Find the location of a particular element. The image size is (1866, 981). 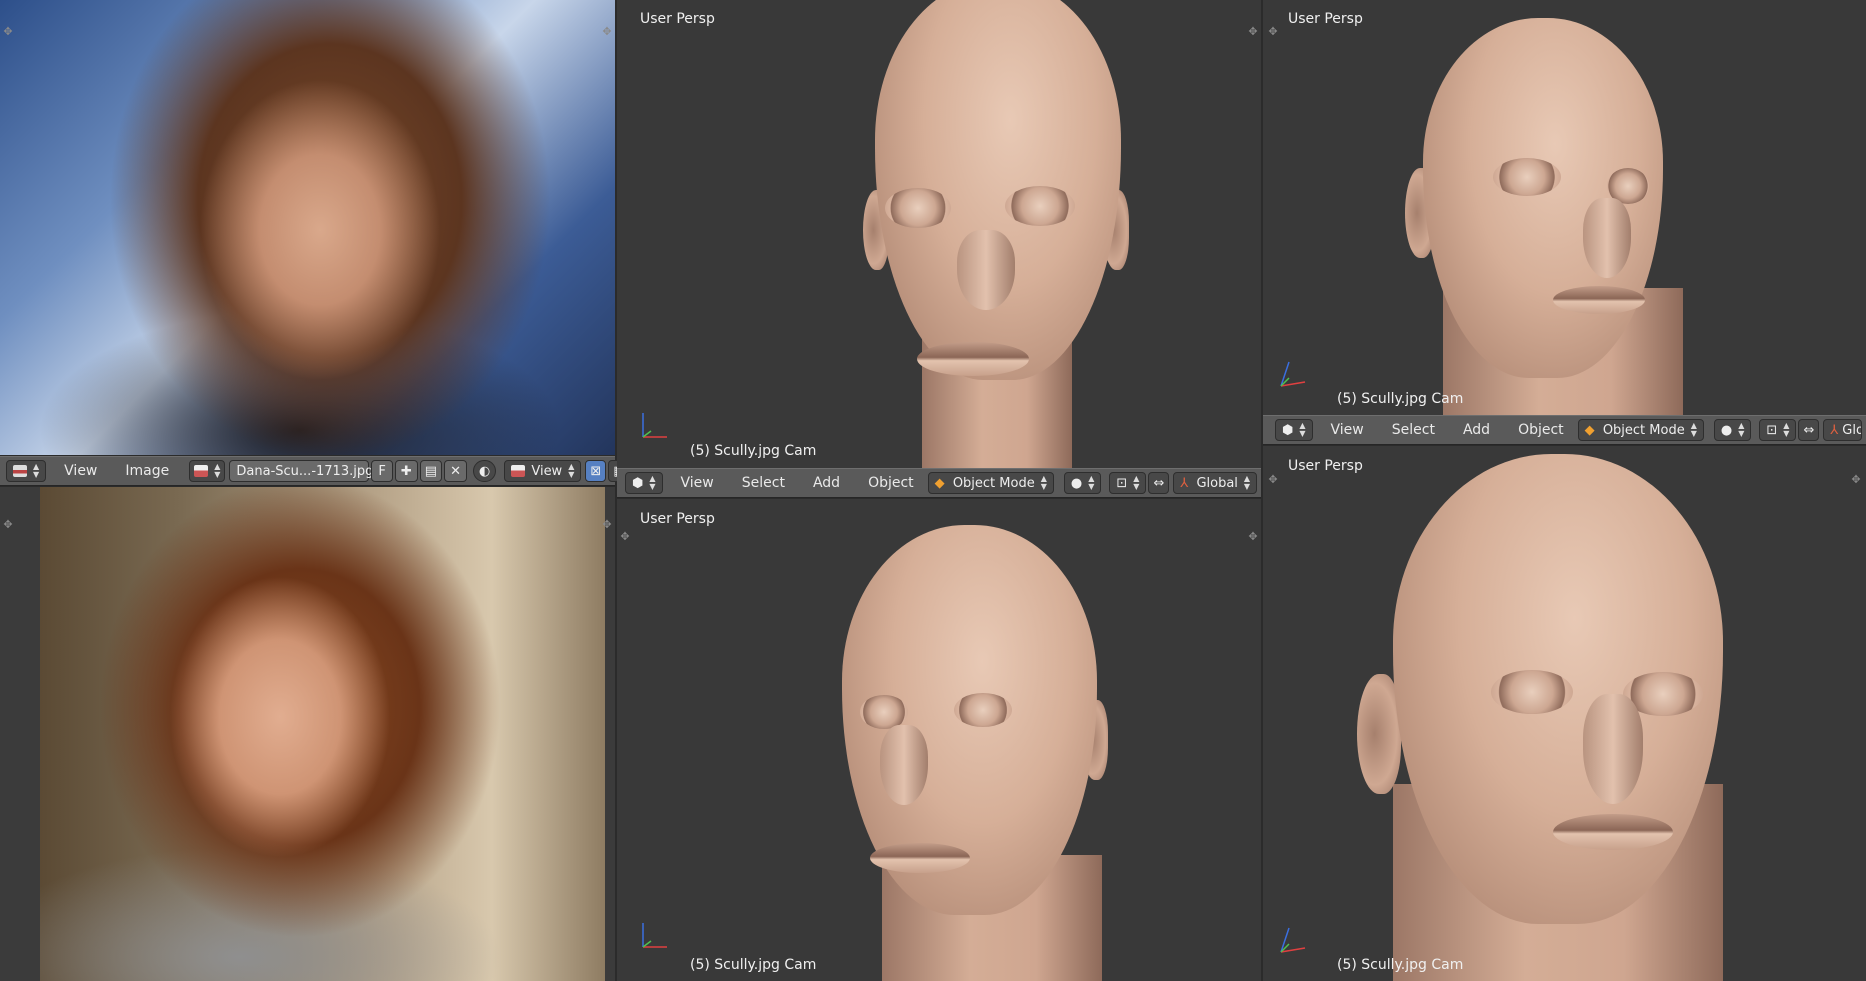

uv-icon: ⊠ is located at coordinates (596, 471).